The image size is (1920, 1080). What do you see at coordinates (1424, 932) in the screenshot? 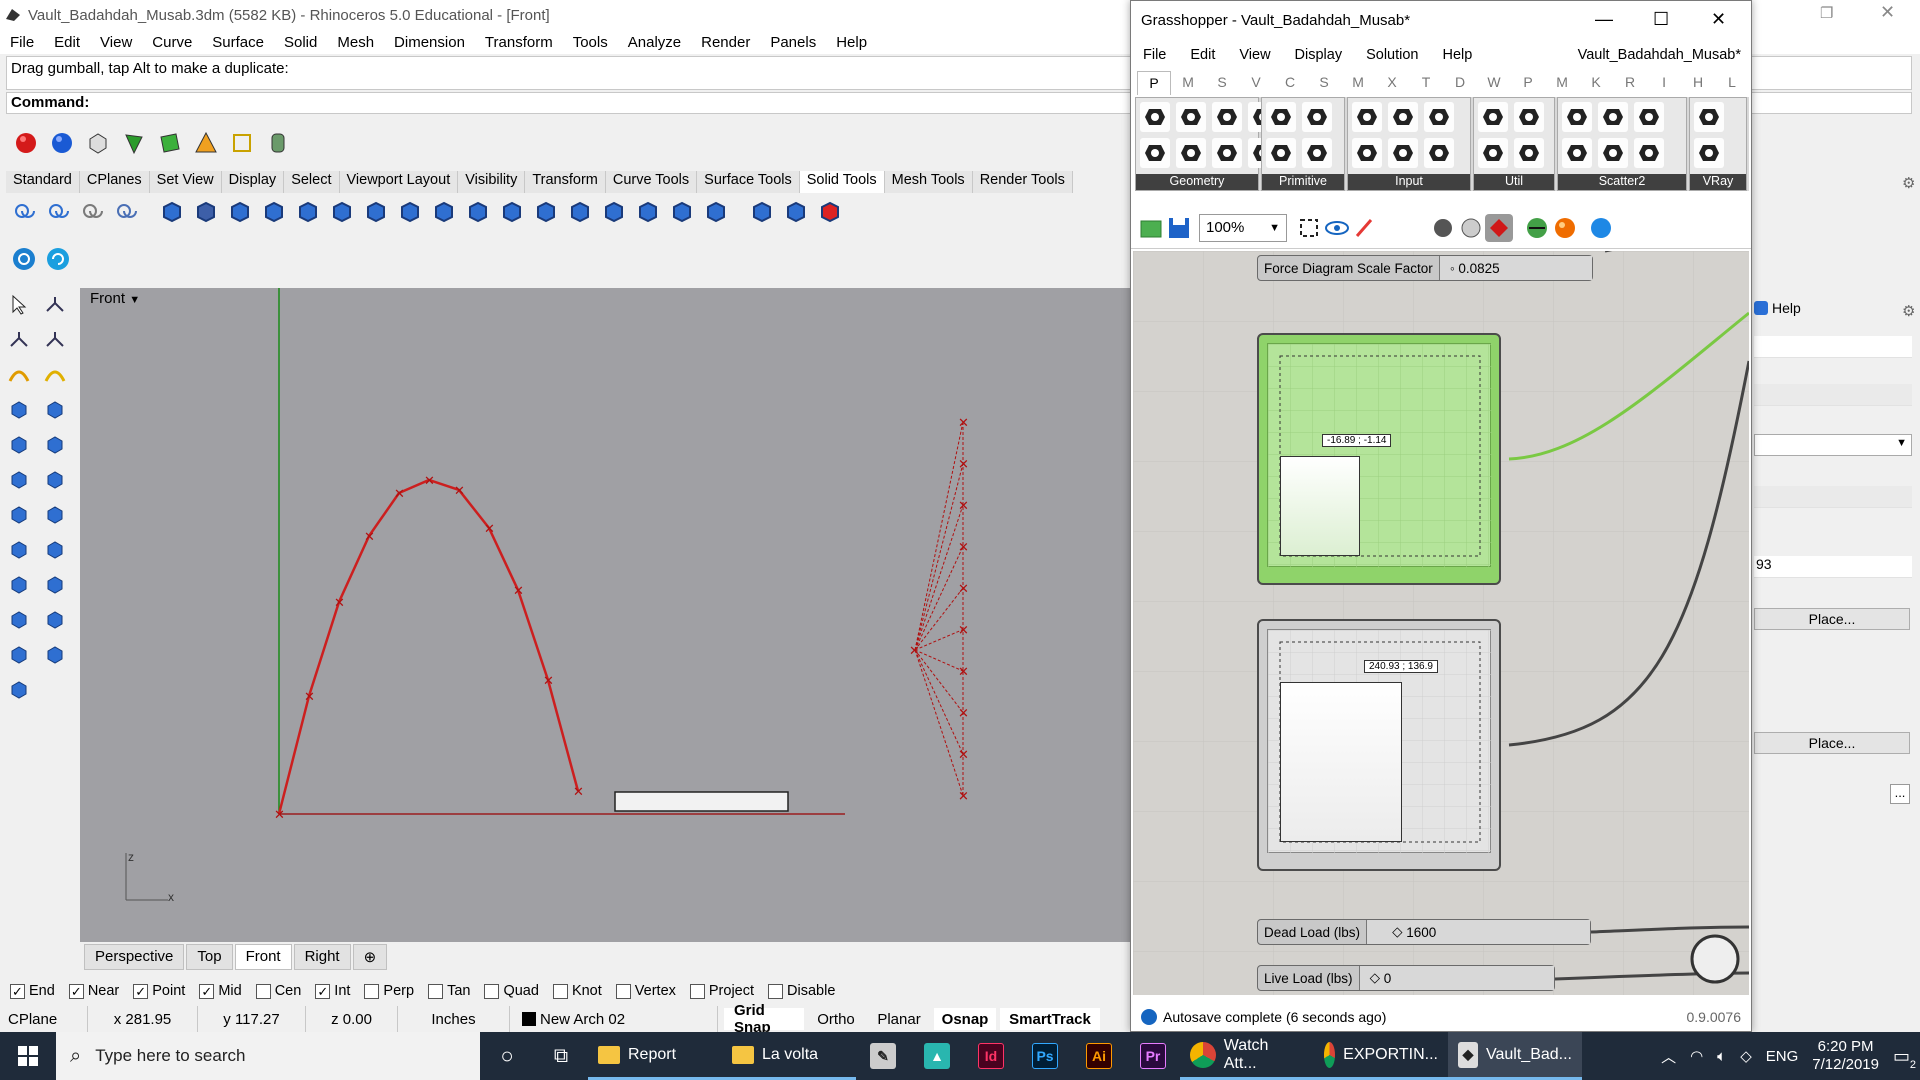
I see `slider-dead-load: Dead Load (lbs) ◇ 1600` at bounding box center [1424, 932].